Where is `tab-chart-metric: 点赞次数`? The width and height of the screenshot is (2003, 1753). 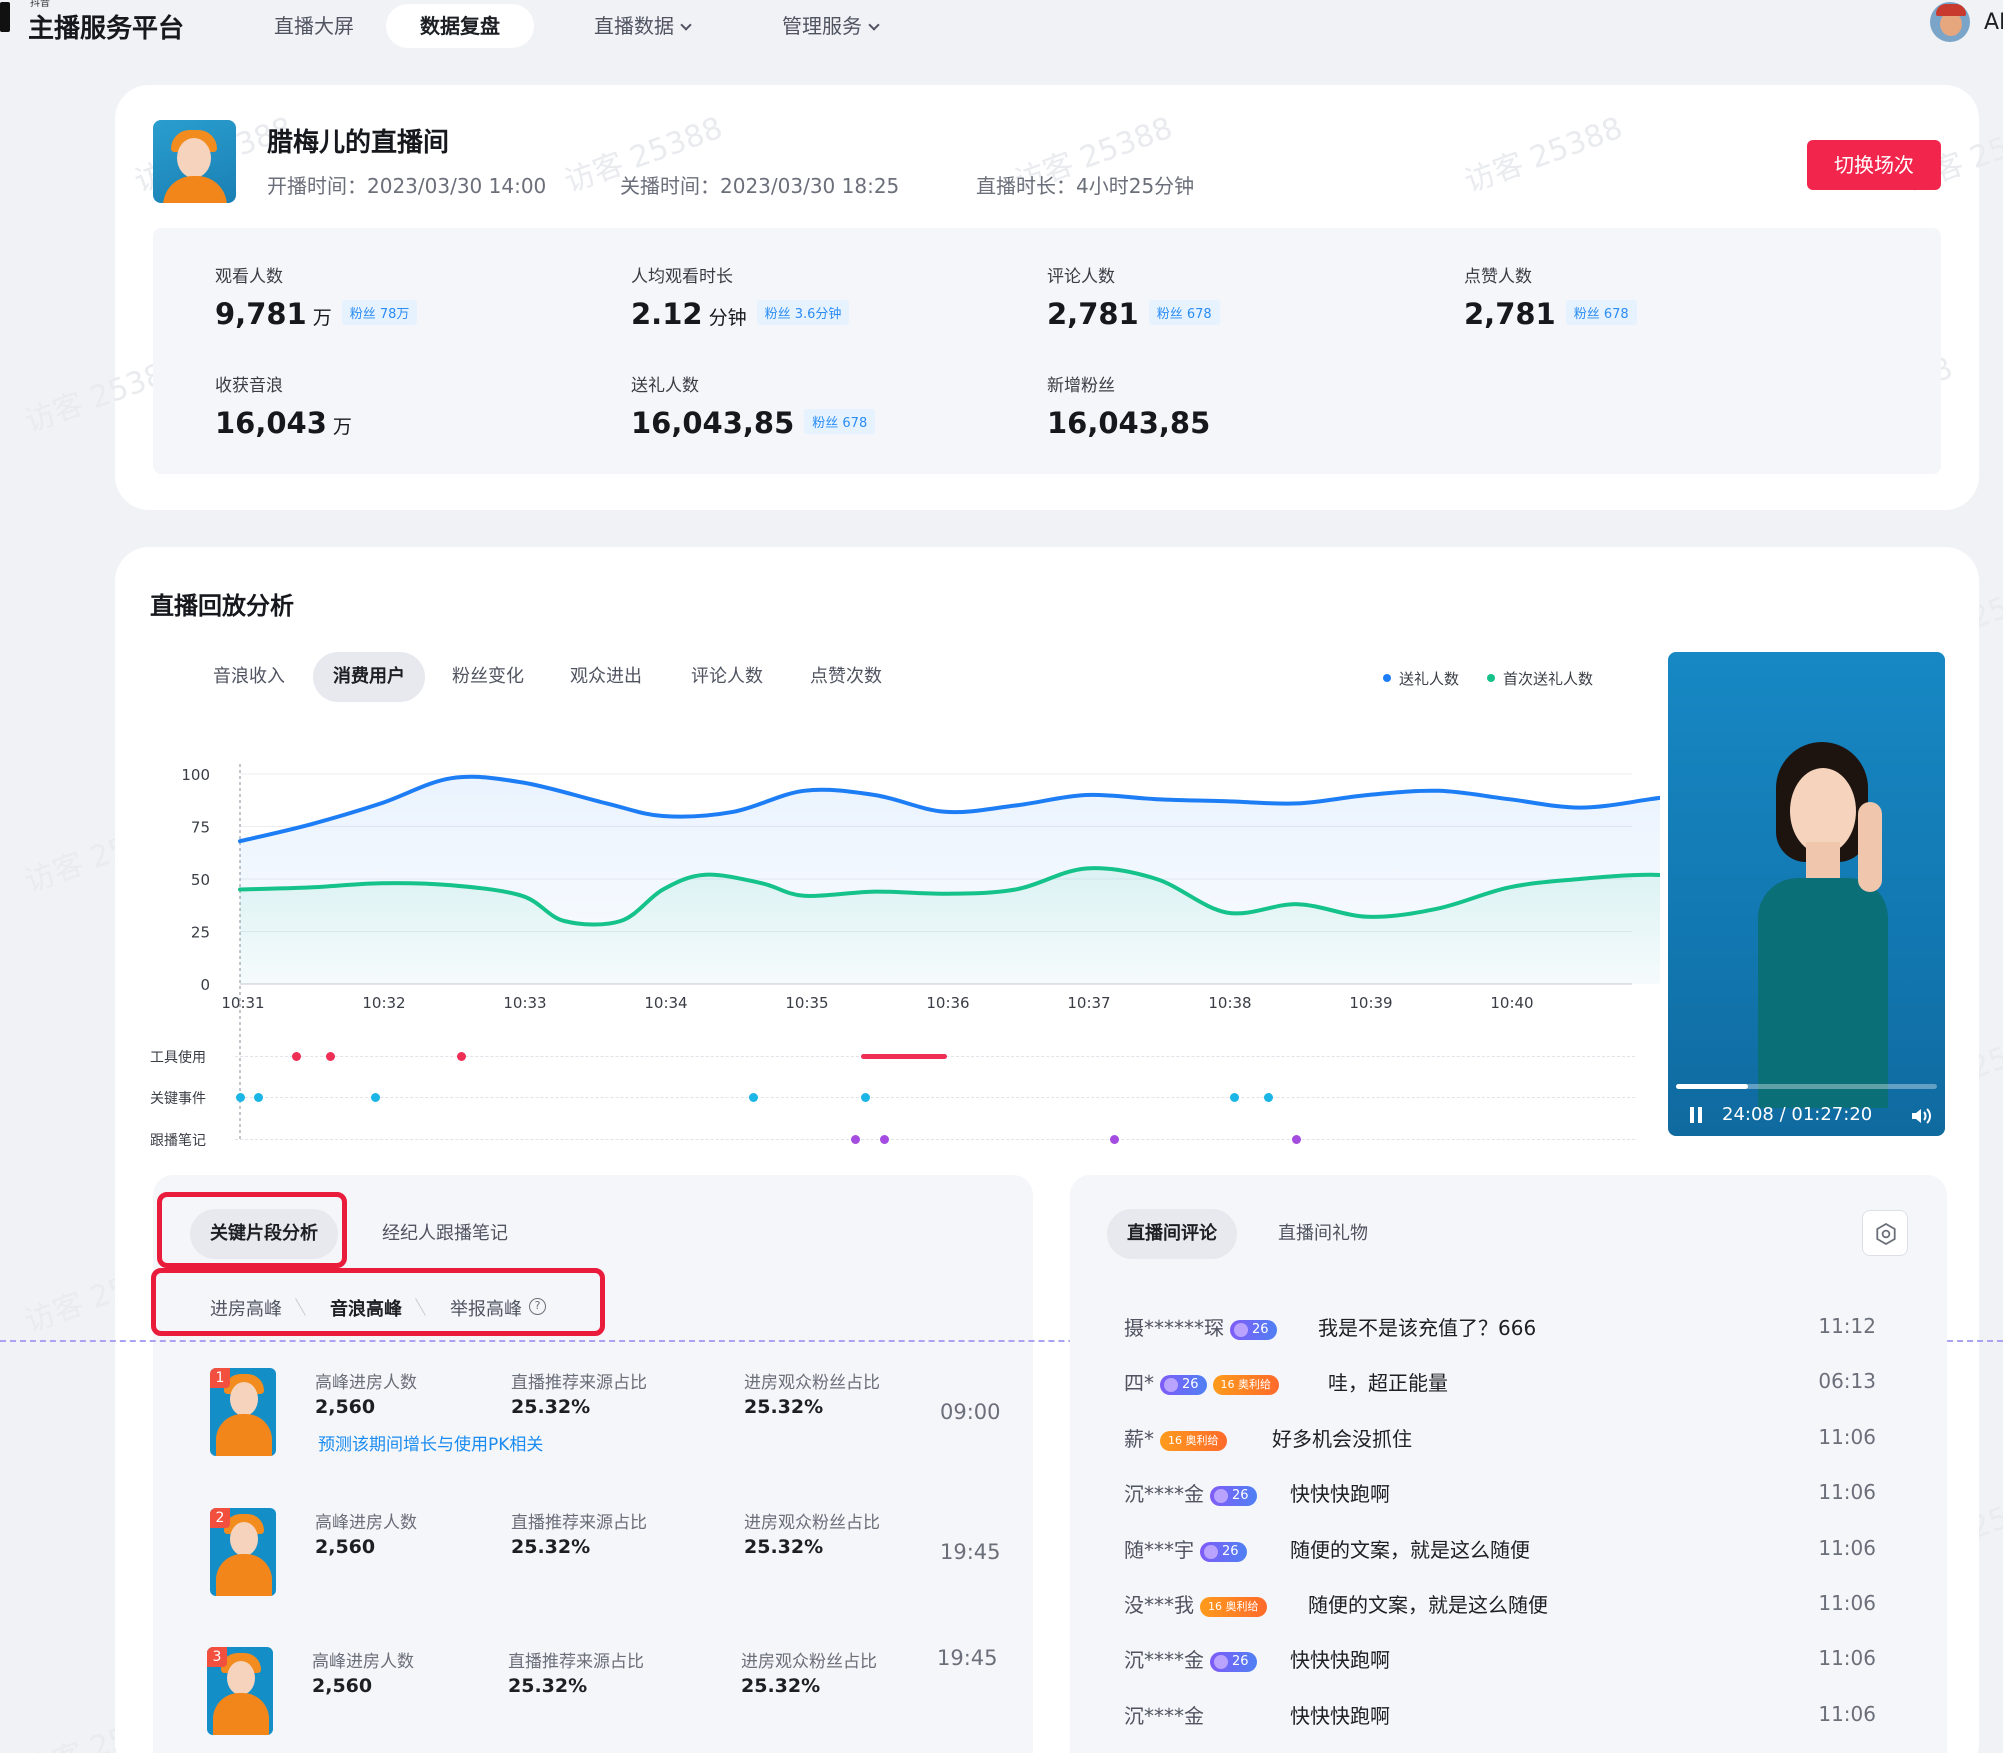
tab-chart-metric: 点赞次数 is located at coordinates (846, 677).